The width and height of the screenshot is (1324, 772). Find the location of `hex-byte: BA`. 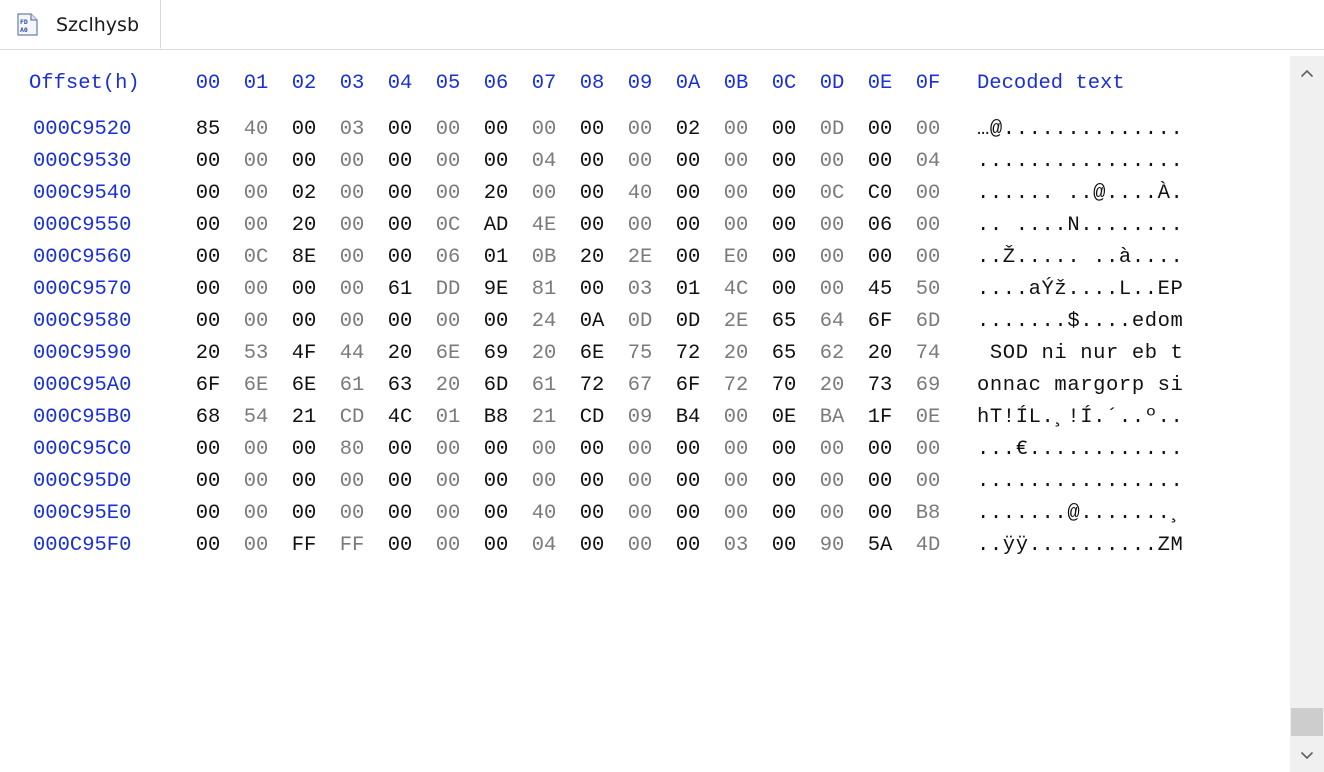

hex-byte: BA is located at coordinates (832, 418).